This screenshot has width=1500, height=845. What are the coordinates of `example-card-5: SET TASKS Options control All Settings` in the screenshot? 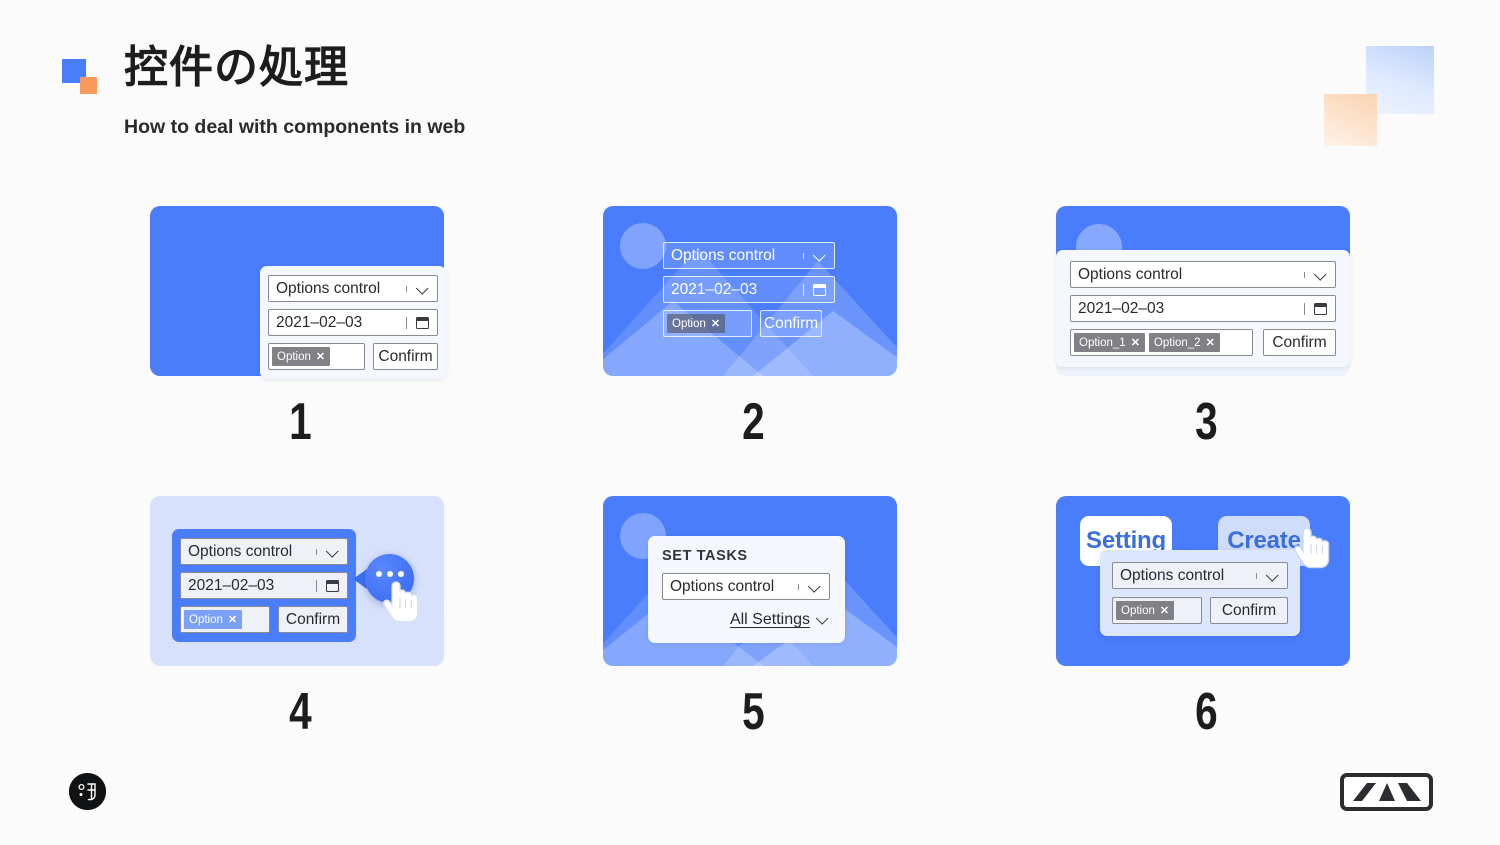 It's located at (750, 581).